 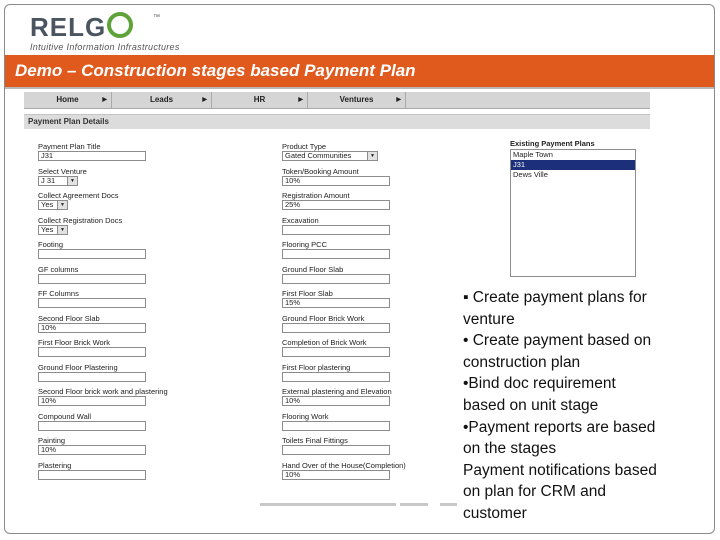 What do you see at coordinates (92, 401) in the screenshot?
I see `second-floor-brick-work-and-plastering-input: 10%` at bounding box center [92, 401].